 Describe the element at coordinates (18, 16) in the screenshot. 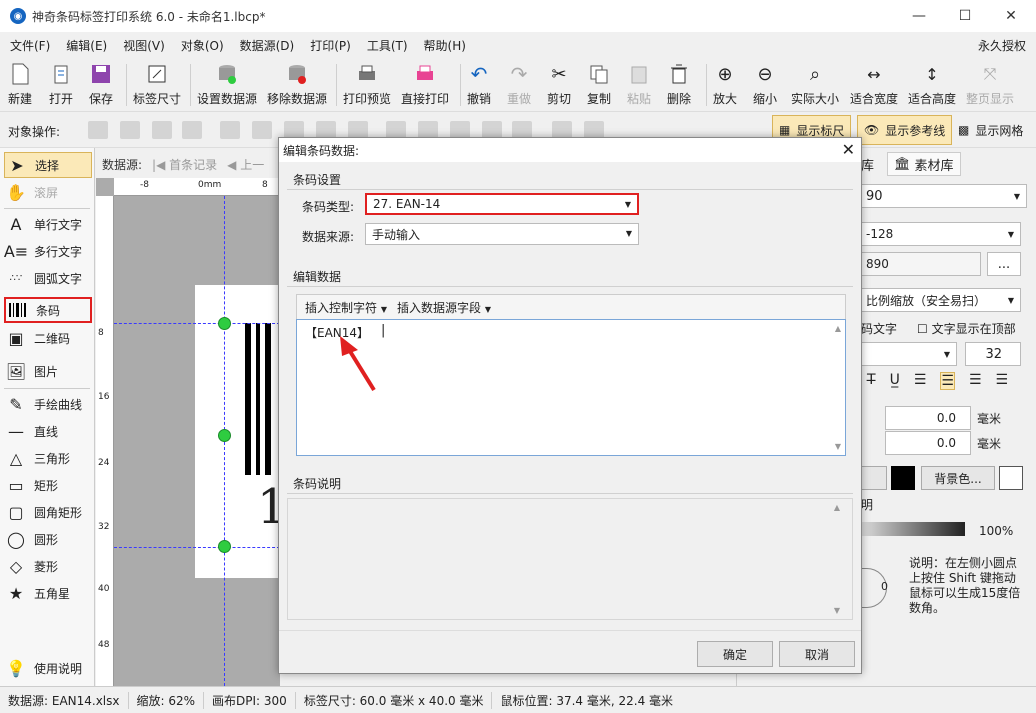

I see `app-icon: ◉` at that location.